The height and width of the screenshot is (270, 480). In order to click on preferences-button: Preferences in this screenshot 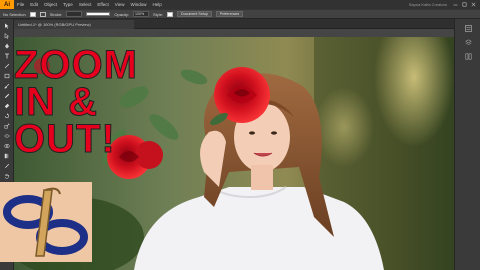, I will do `click(229, 14)`.